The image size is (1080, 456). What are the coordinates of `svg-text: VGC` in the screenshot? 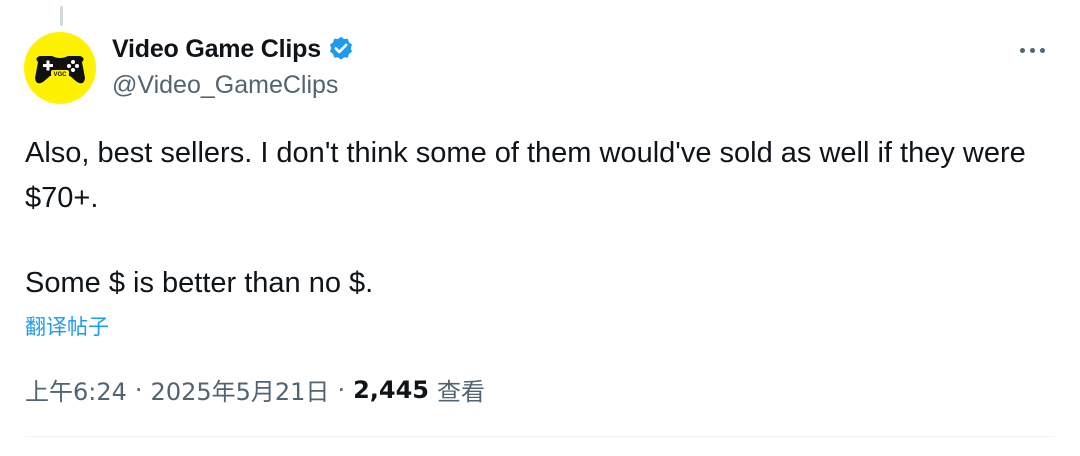 It's located at (60, 75).